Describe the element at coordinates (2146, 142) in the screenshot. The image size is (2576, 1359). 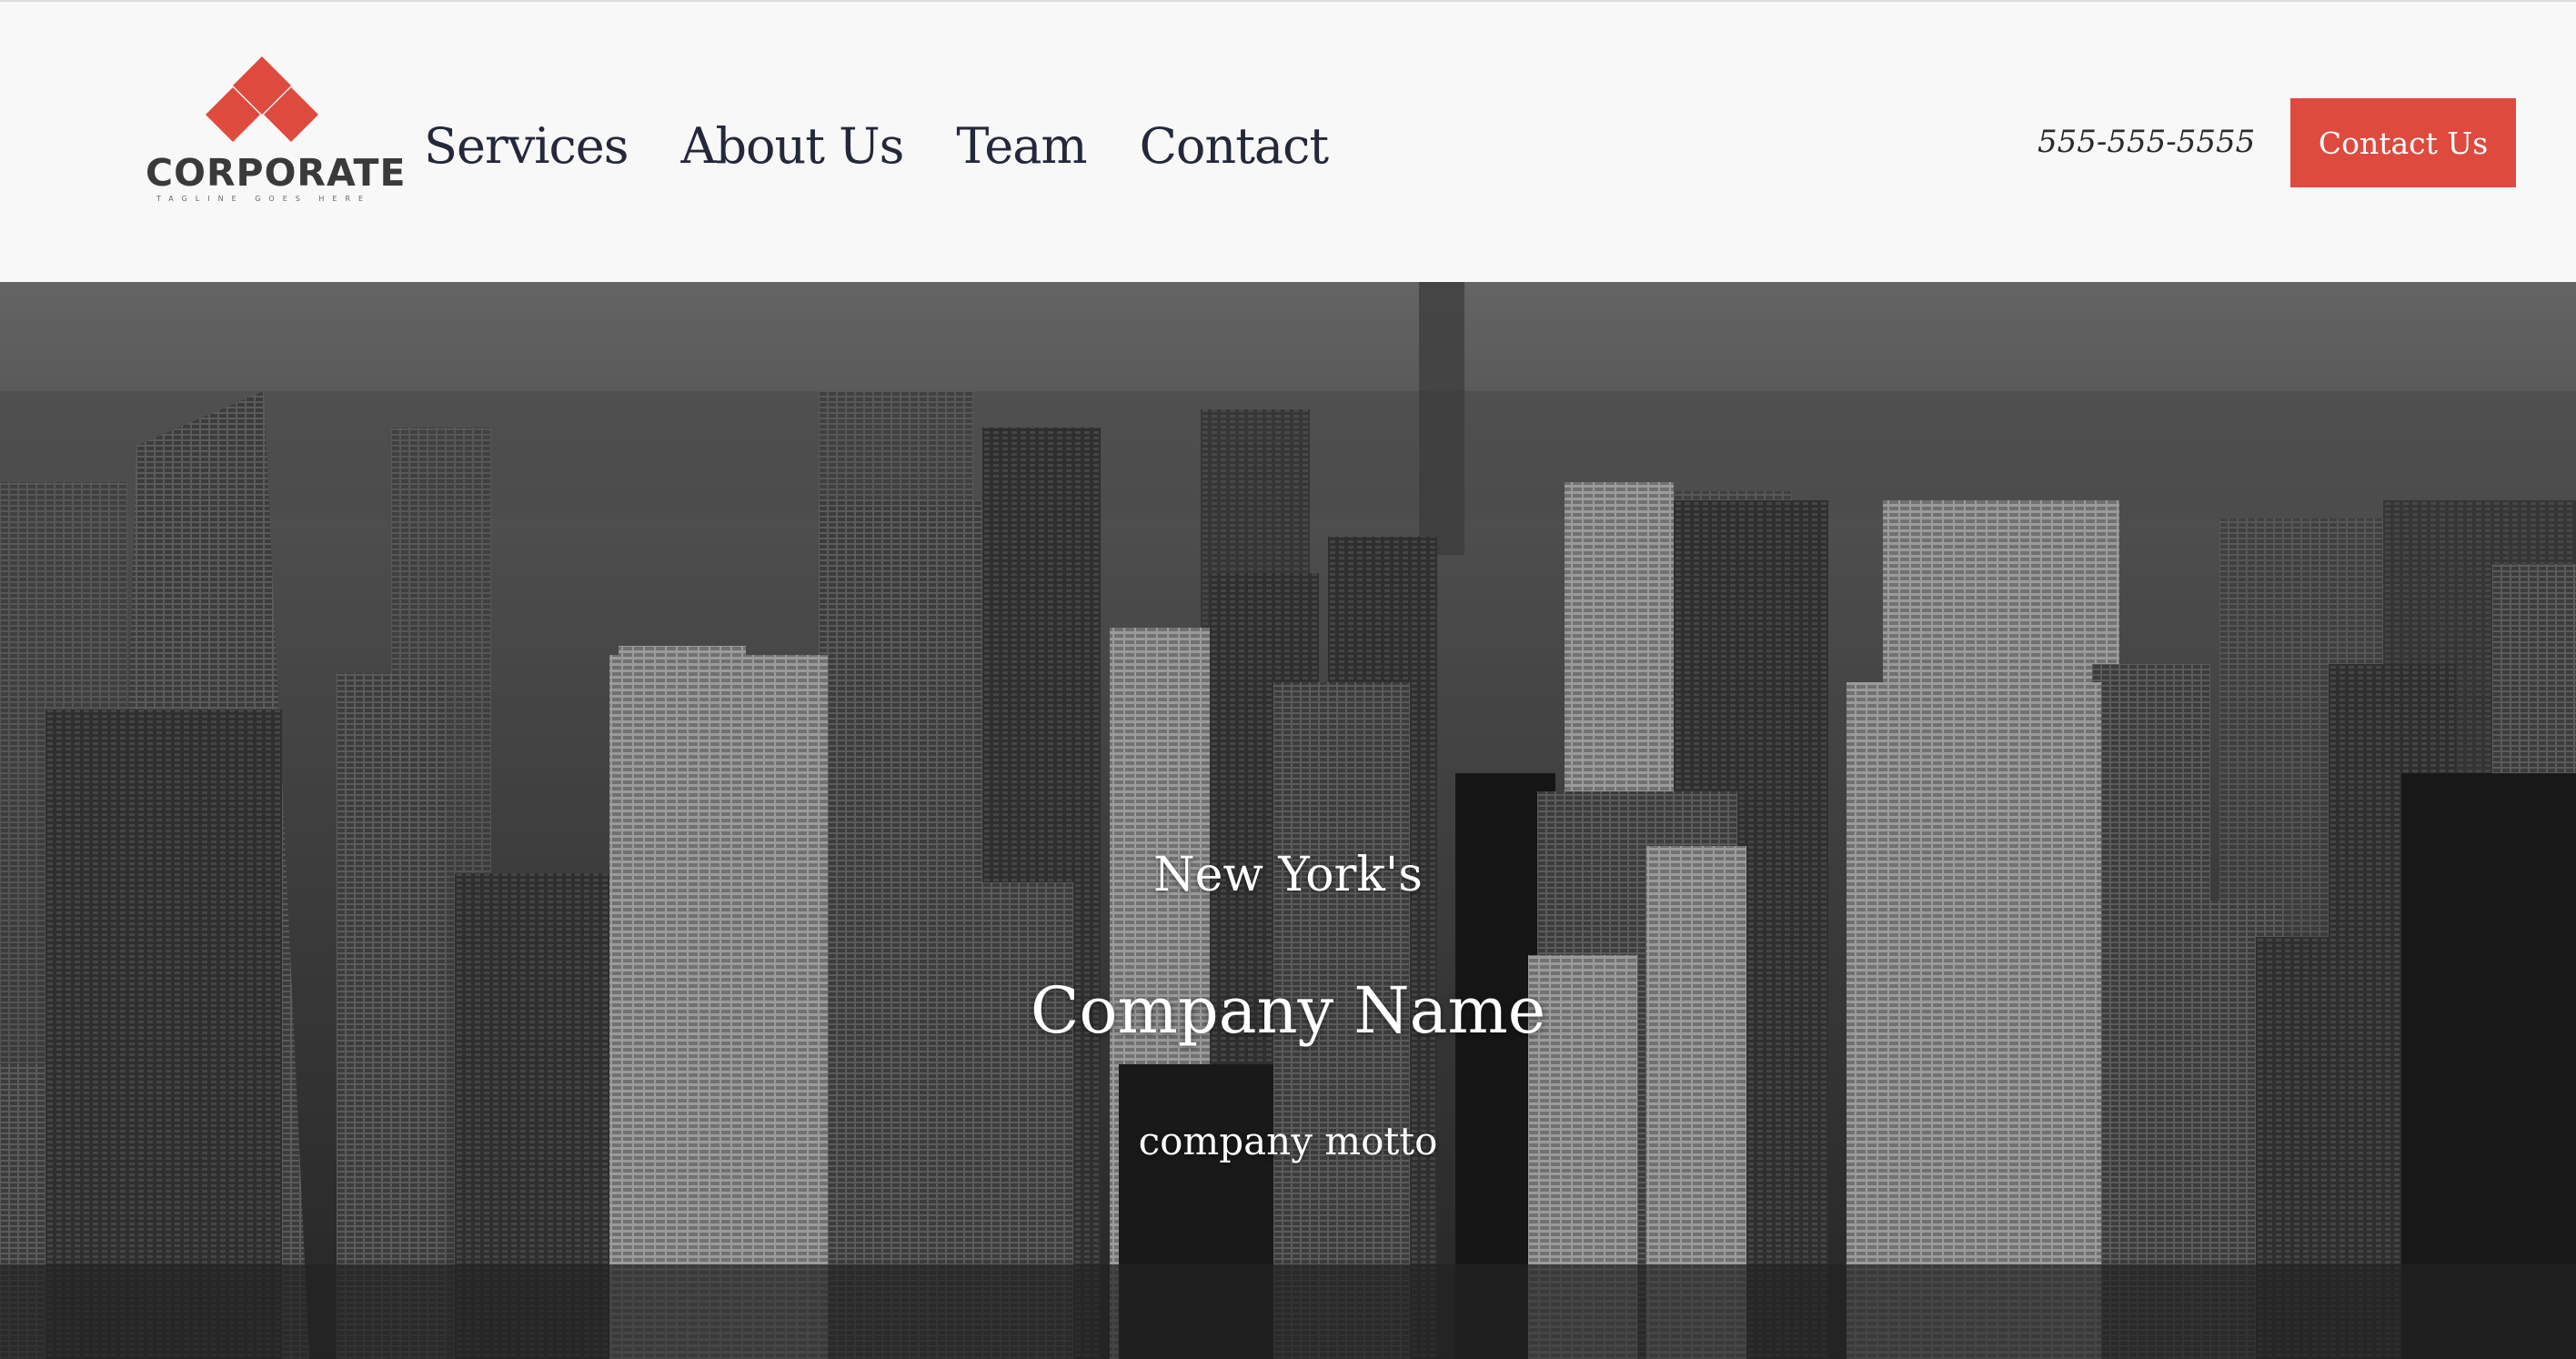
I see `phone-number: 555-555-5555` at that location.